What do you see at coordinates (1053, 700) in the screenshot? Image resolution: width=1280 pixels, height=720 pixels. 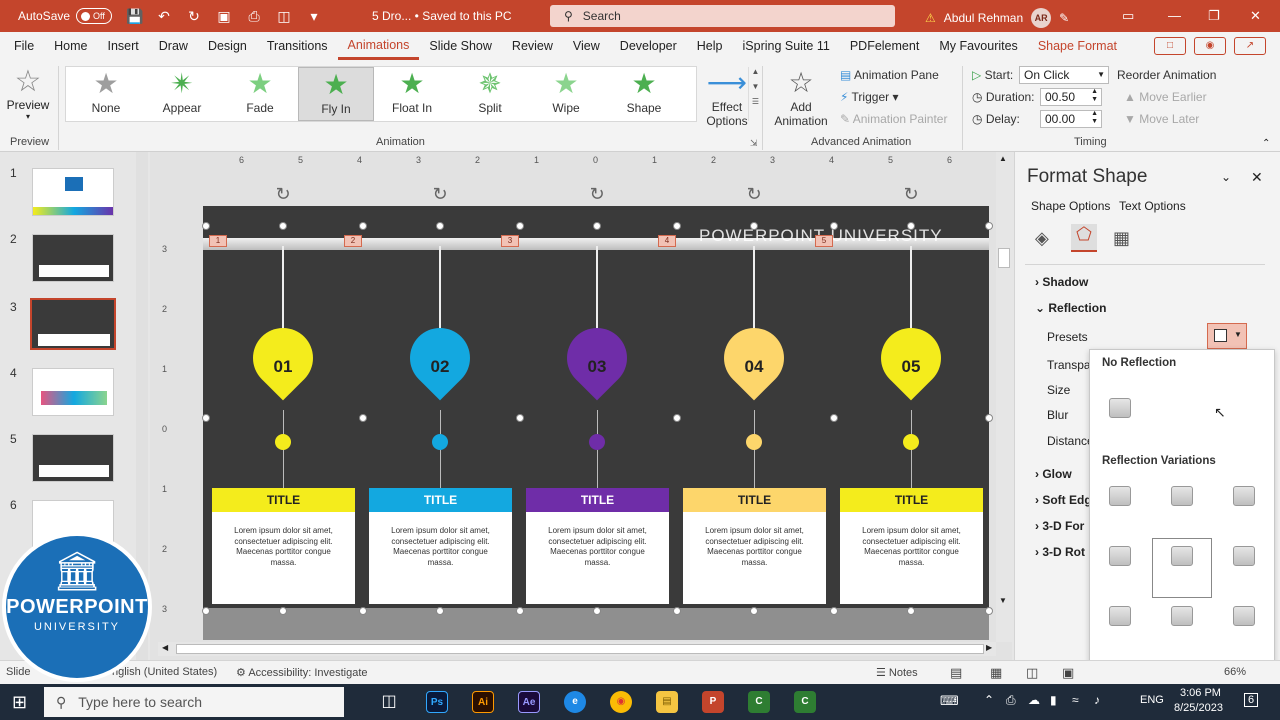 I see `battery-icon: ▮` at bounding box center [1053, 700].